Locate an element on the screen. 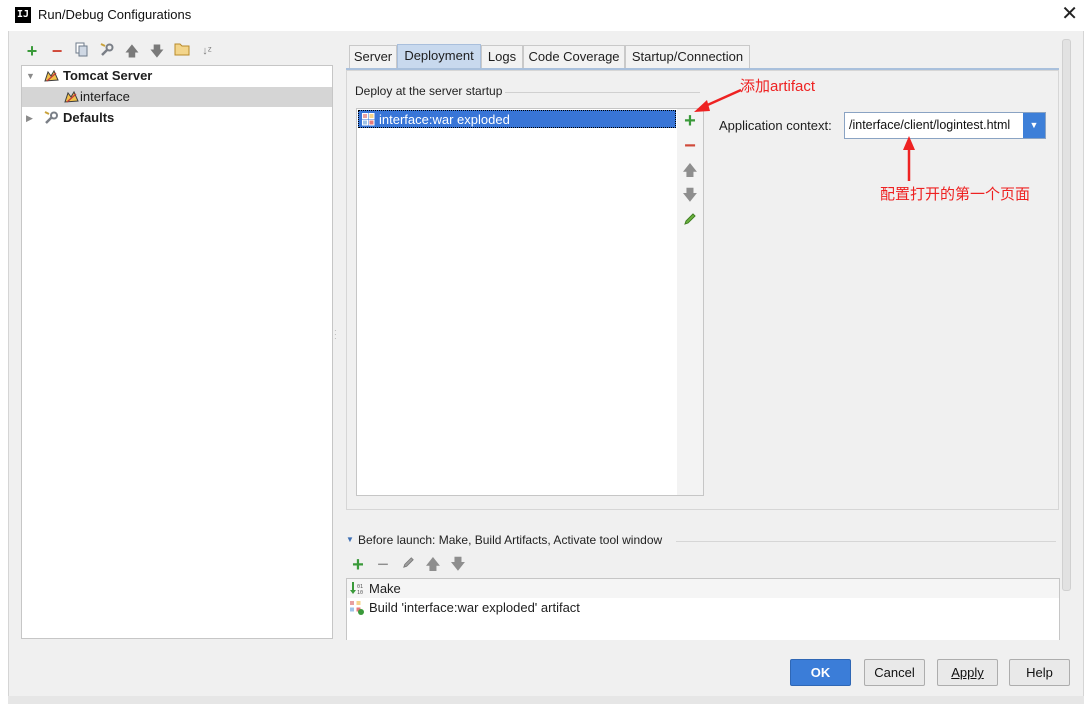  copy-config-icon is located at coordinates (82, 51).